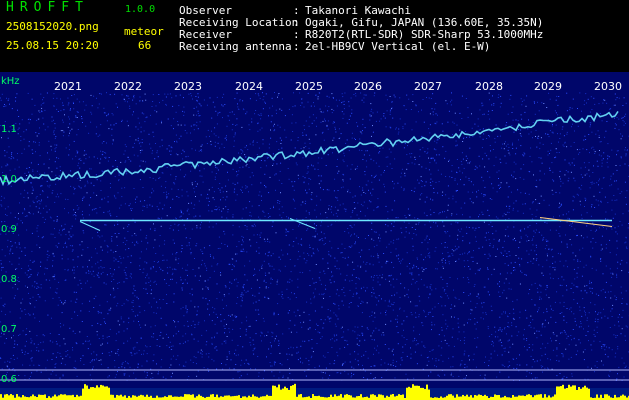 The height and width of the screenshot is (400, 629). I want to click on x-tick-label: 2021, so click(68, 86).